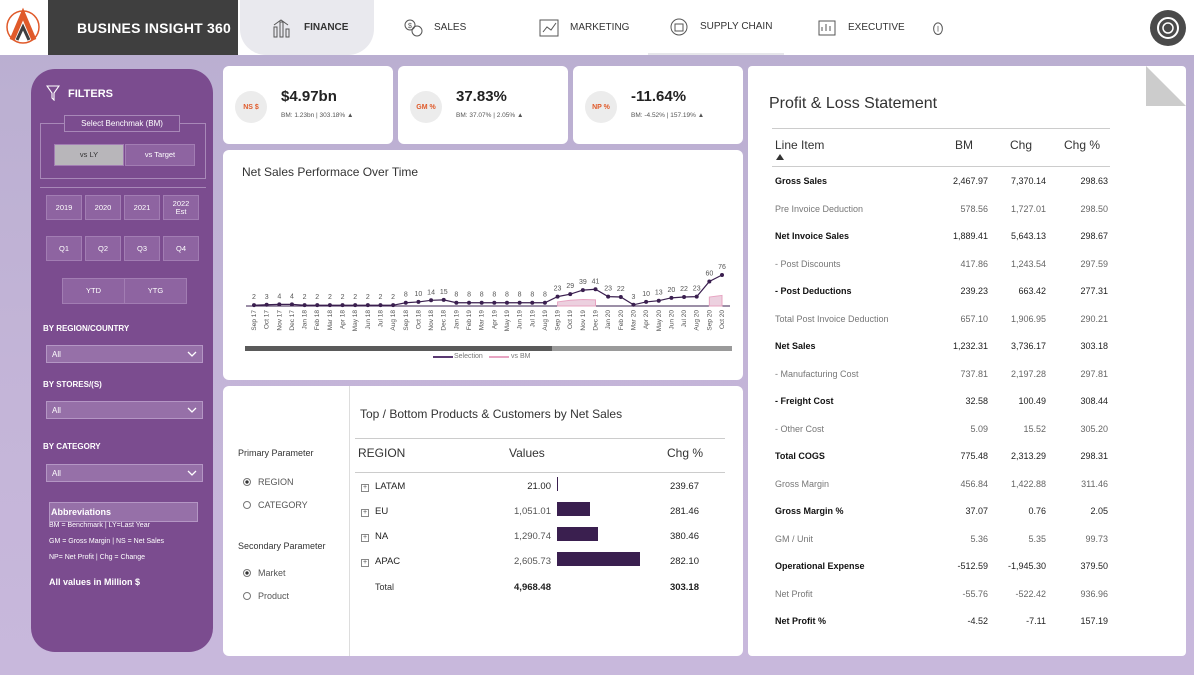 The image size is (1194, 675). I want to click on legend-label-vs-bm: vs BM, so click(521, 356).